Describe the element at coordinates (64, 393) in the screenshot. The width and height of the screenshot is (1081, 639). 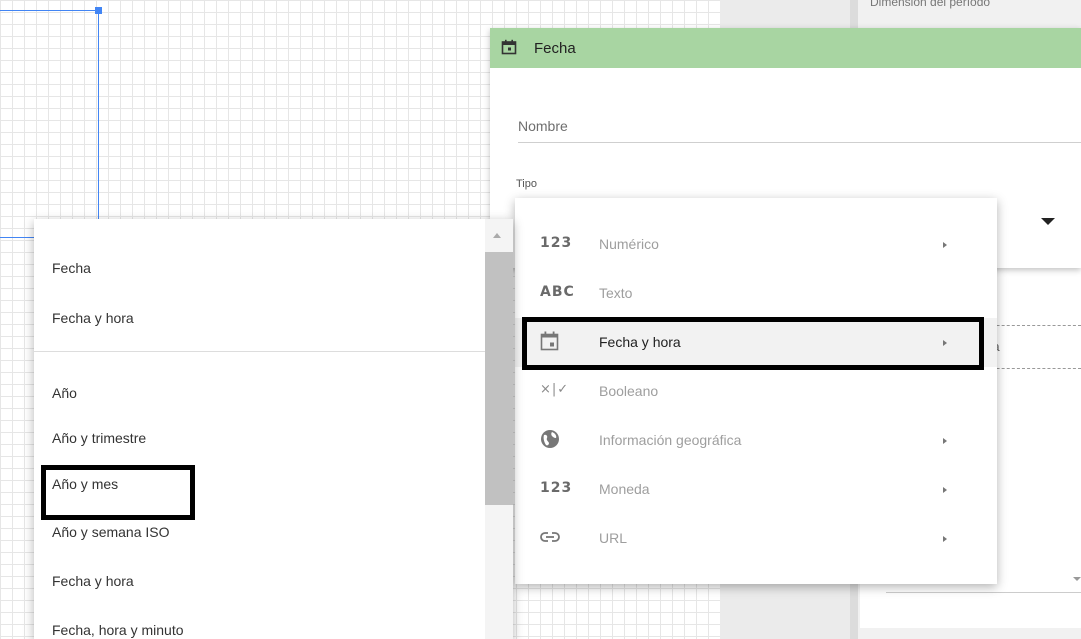
I see `list-item: Año` at that location.